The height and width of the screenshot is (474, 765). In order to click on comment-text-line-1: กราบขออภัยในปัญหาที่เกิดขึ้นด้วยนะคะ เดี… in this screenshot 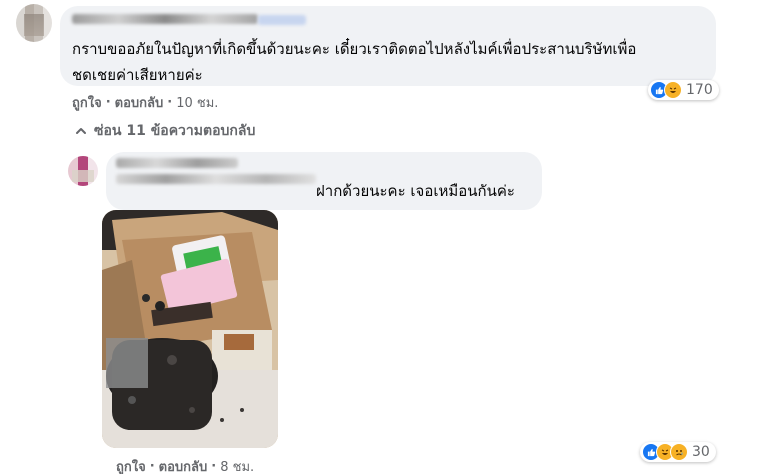, I will do `click(354, 49)`.